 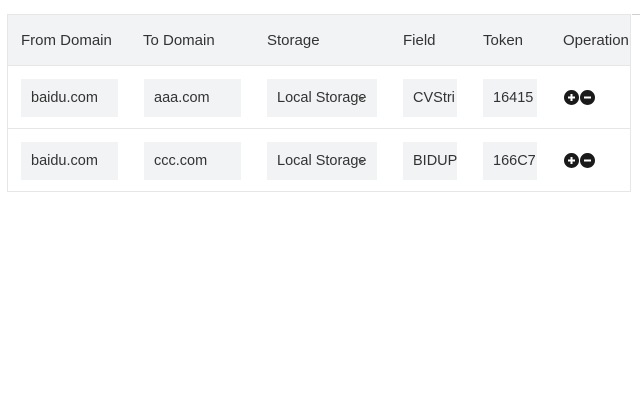 I want to click on token-input: 166C7, so click(x=510, y=161).